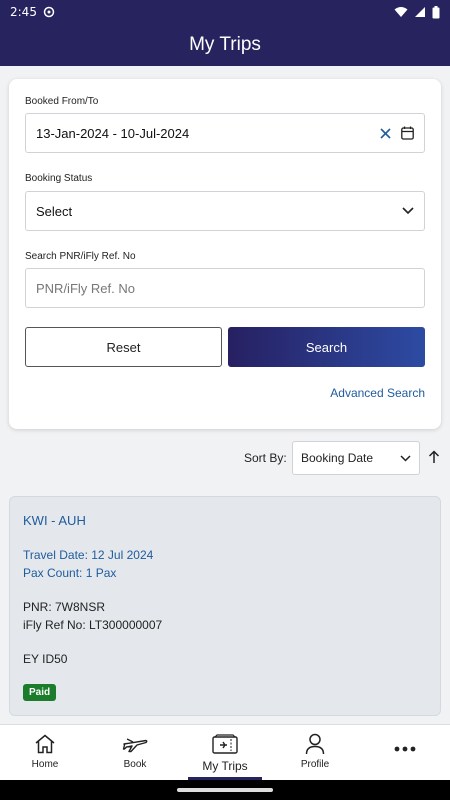 The image size is (450, 800). Describe the element at coordinates (407, 133) in the screenshot. I see `calendar-icon` at that location.